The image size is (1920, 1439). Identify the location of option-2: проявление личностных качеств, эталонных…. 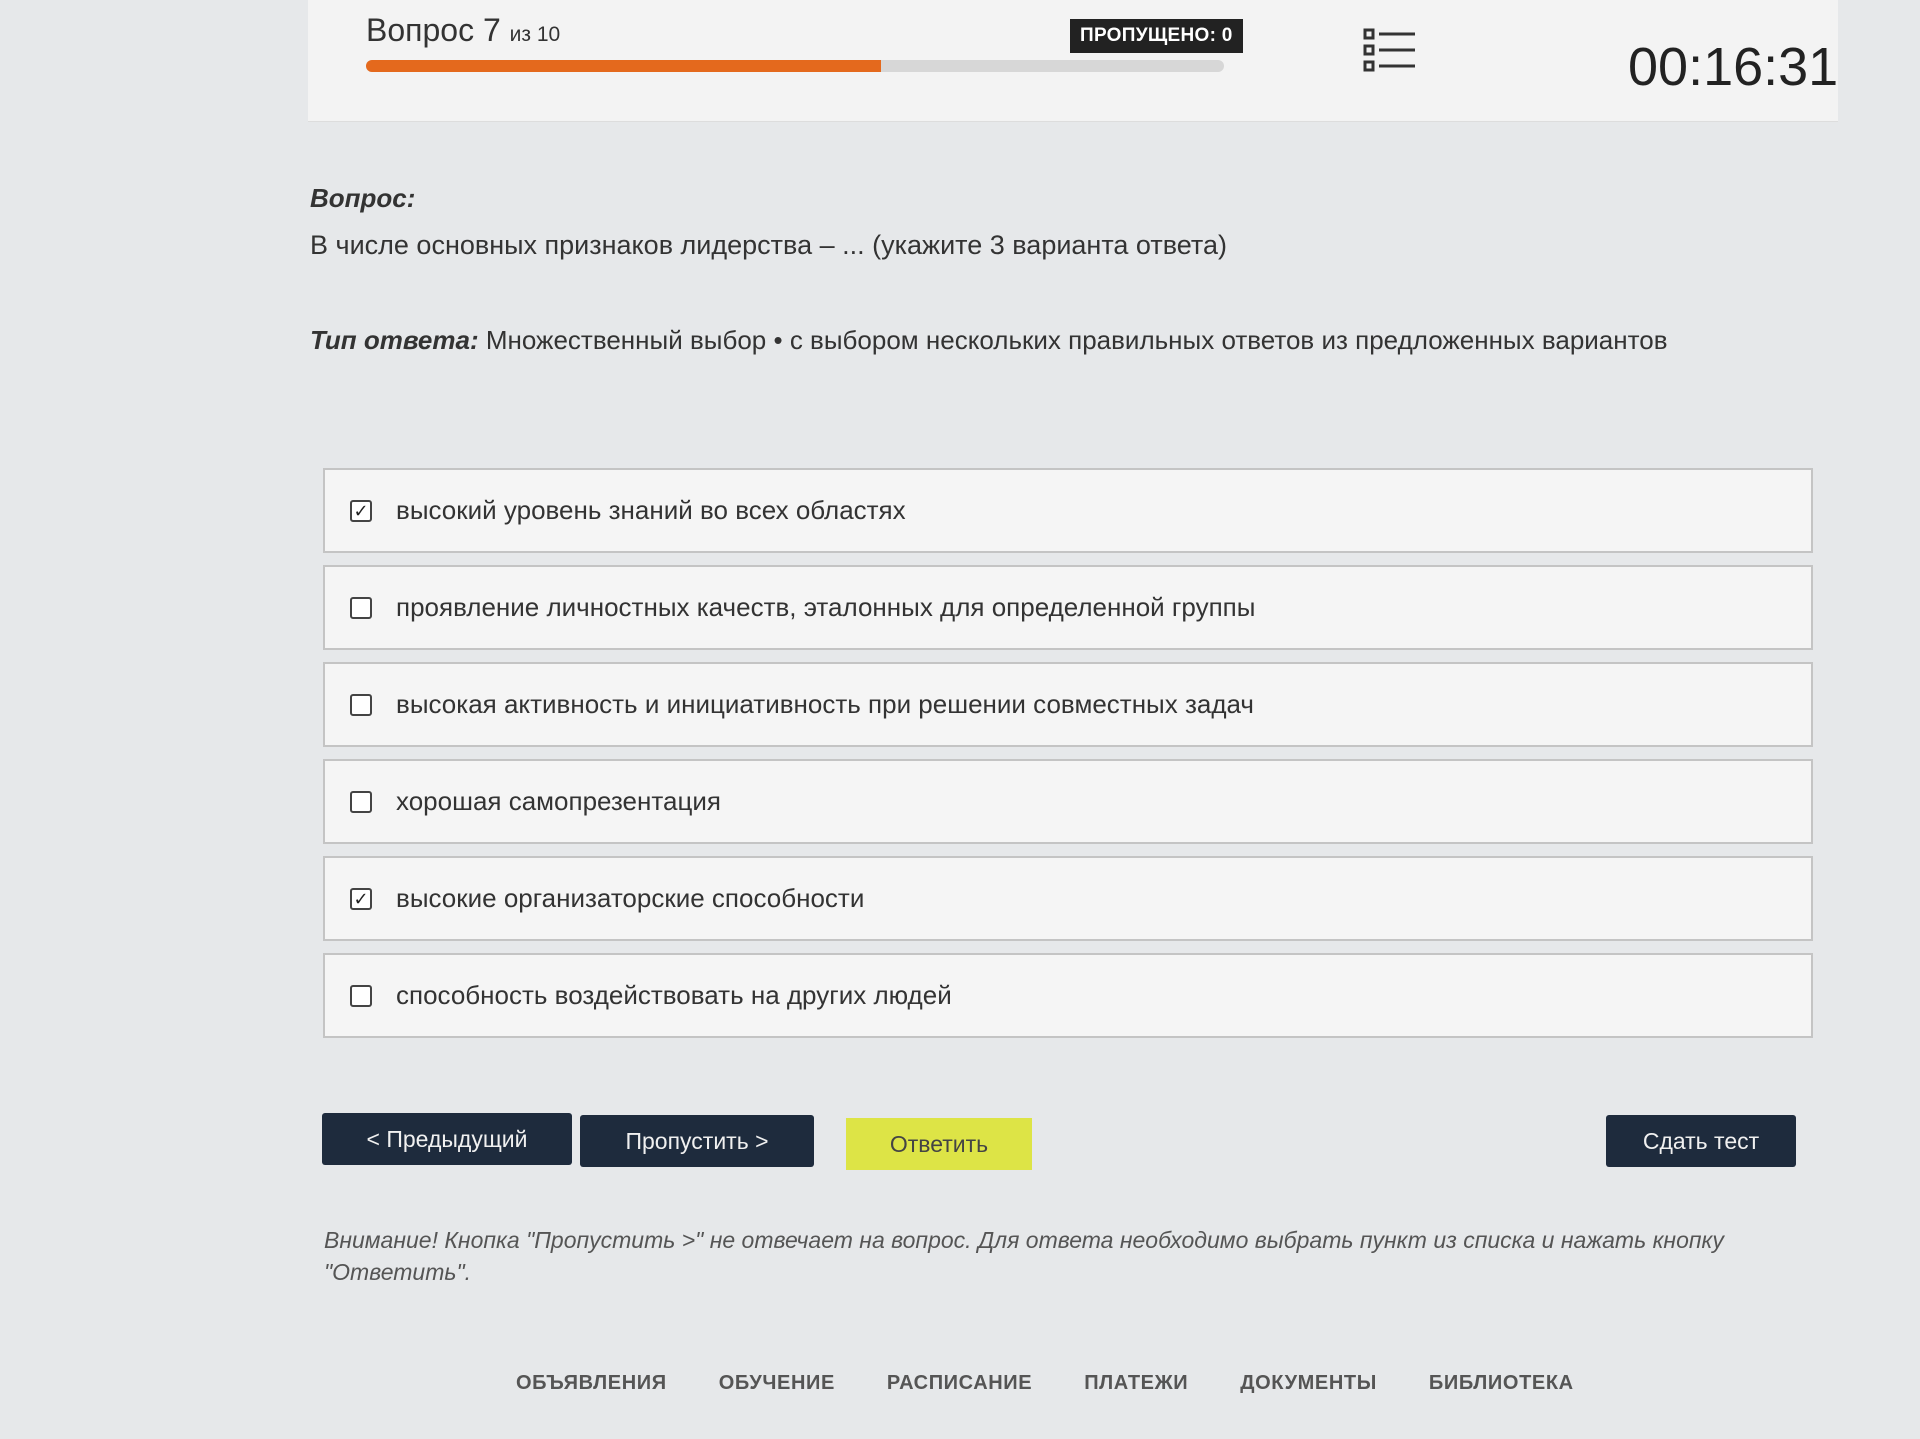
(1068, 607).